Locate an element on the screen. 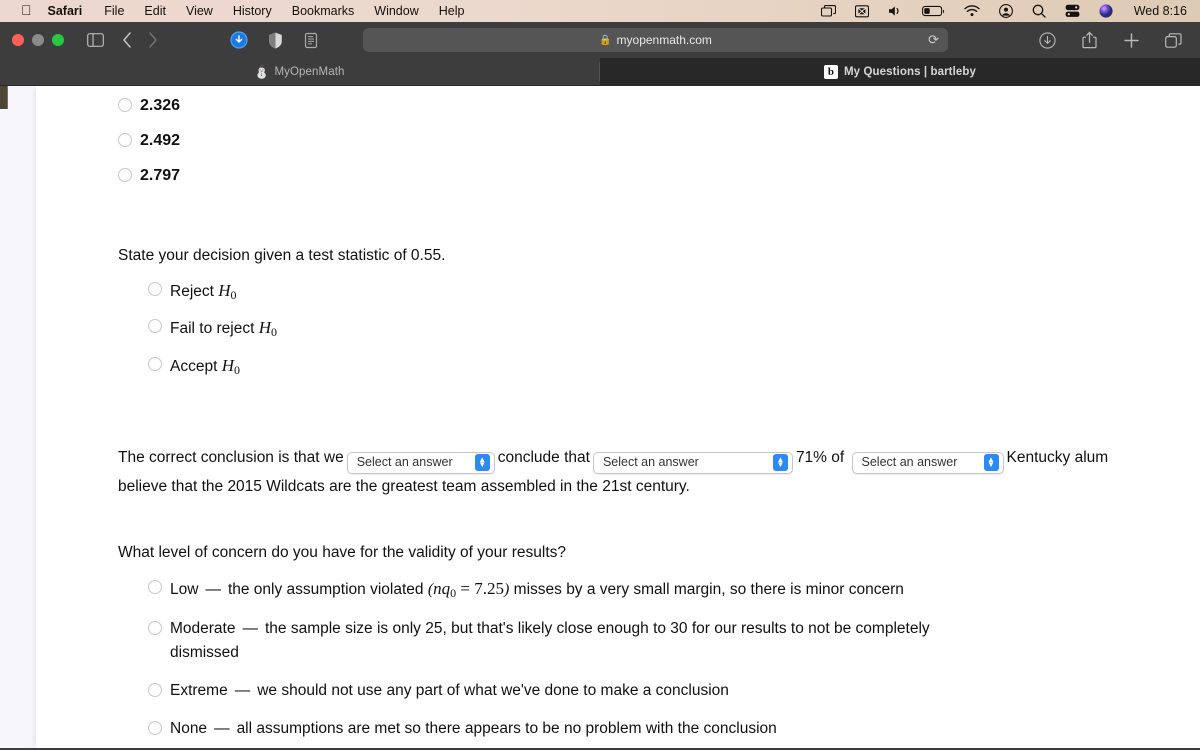  answer-option-label: Reject H0 is located at coordinates (203, 291).